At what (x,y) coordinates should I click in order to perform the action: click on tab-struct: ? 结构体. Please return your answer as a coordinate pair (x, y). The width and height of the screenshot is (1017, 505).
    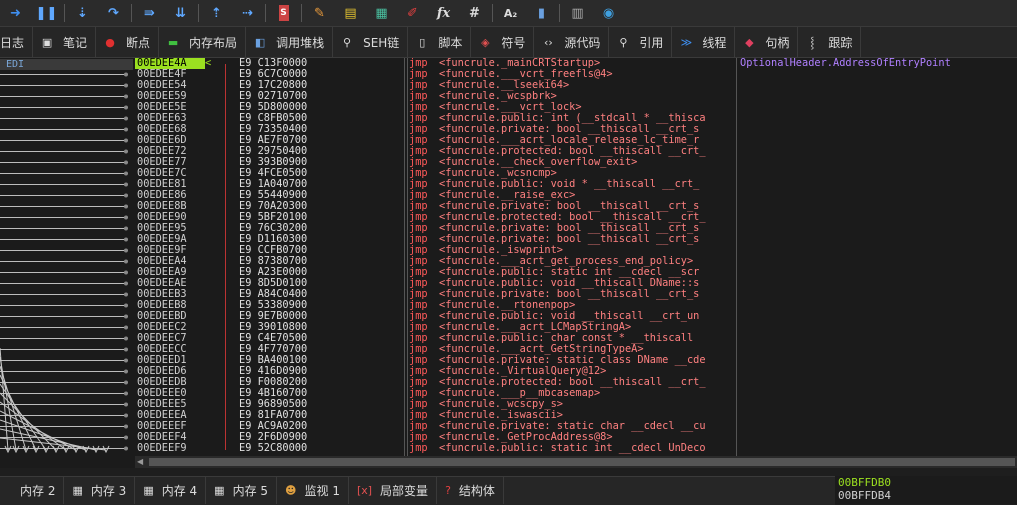
    Looking at the image, I should click on (470, 490).